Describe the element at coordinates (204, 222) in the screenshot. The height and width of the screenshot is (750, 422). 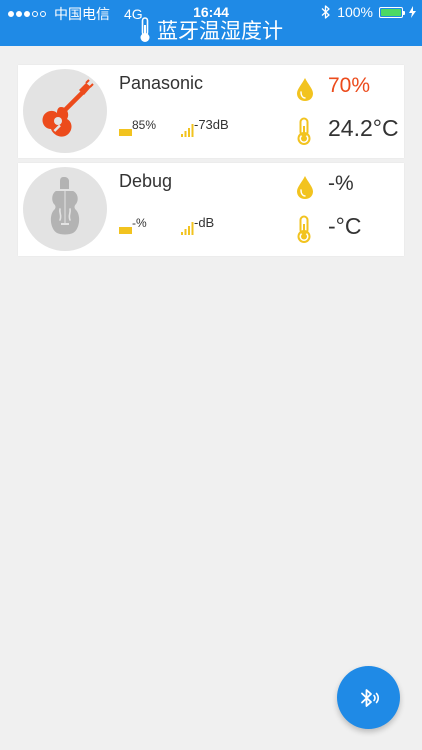
I see `signal-strength: -dB` at that location.